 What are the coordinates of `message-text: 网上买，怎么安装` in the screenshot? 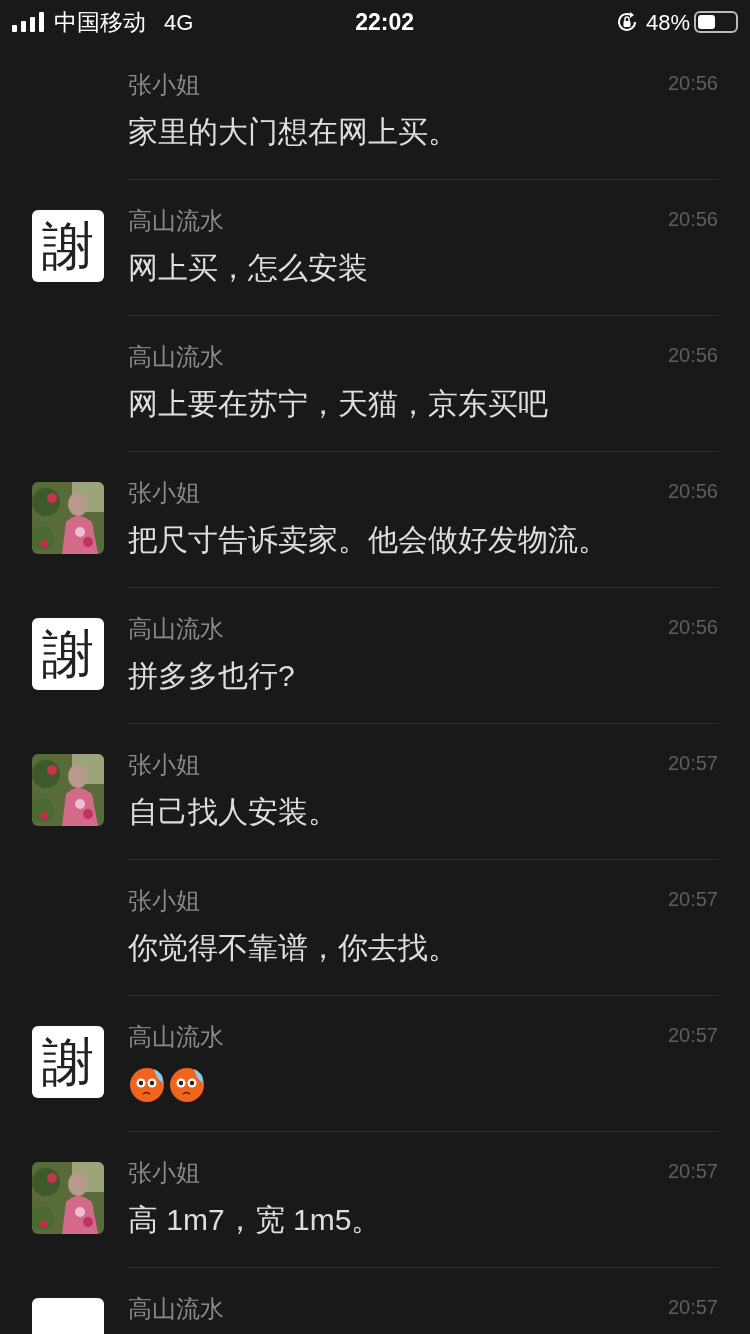 It's located at (248, 268).